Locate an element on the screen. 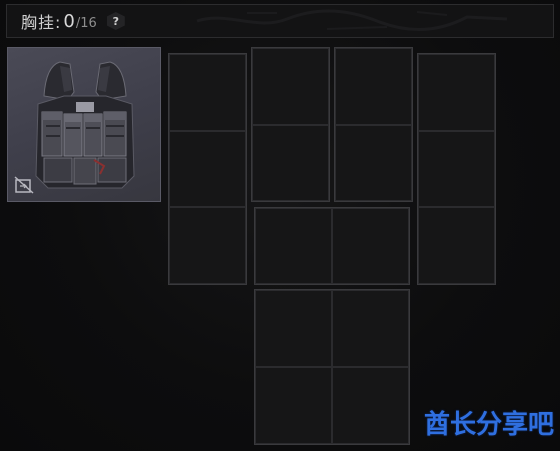 This screenshot has width=560, height=451. unequip-icon is located at coordinates (24, 185).